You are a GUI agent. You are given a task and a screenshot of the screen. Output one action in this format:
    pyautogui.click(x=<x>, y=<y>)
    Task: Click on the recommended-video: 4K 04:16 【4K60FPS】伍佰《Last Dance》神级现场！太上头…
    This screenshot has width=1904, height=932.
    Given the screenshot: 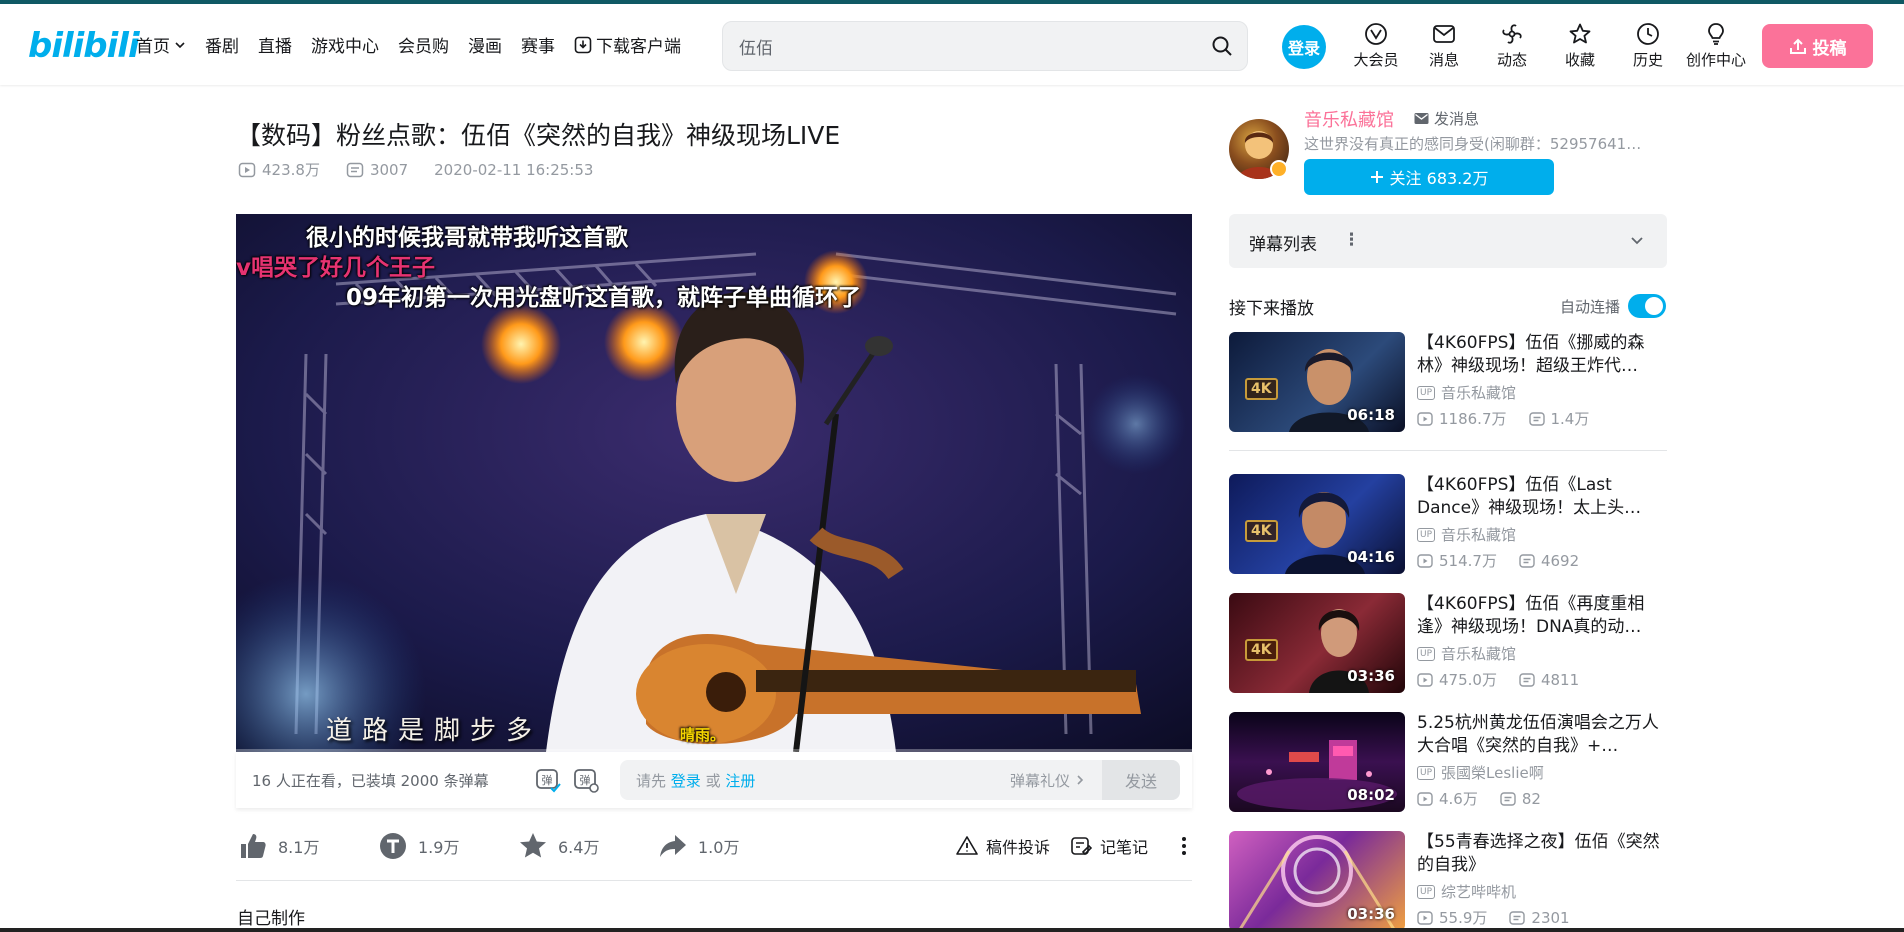 What is the action you would take?
    pyautogui.click(x=1448, y=524)
    